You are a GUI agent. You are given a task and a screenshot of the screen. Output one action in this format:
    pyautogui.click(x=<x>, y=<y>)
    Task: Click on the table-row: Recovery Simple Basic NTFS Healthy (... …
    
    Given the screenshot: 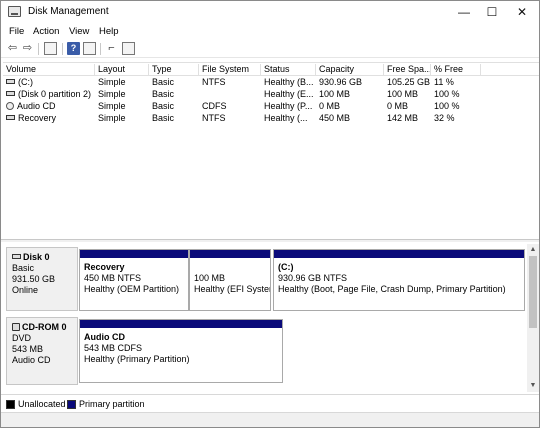 What is the action you would take?
    pyautogui.click(x=271, y=118)
    